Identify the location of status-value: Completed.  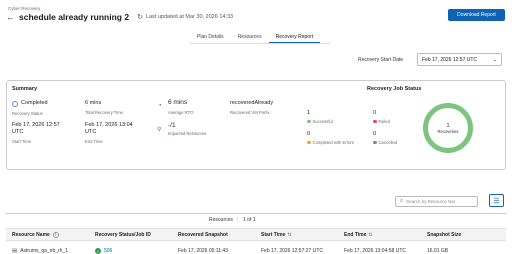
(34, 103).